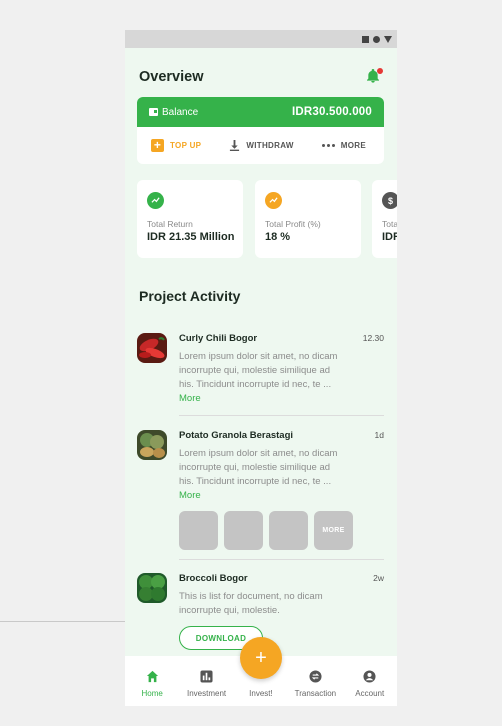  What do you see at coordinates (180, 112) in the screenshot?
I see `balance-label: Balance` at bounding box center [180, 112].